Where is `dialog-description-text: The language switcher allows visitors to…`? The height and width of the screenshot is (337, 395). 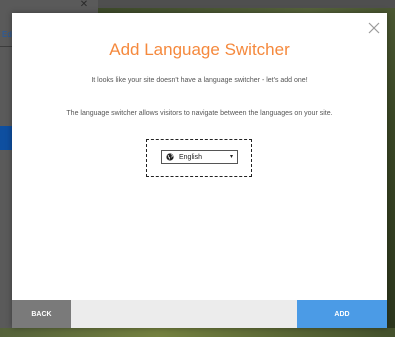
dialog-description-text: The language switcher allows visitors to… is located at coordinates (199, 113).